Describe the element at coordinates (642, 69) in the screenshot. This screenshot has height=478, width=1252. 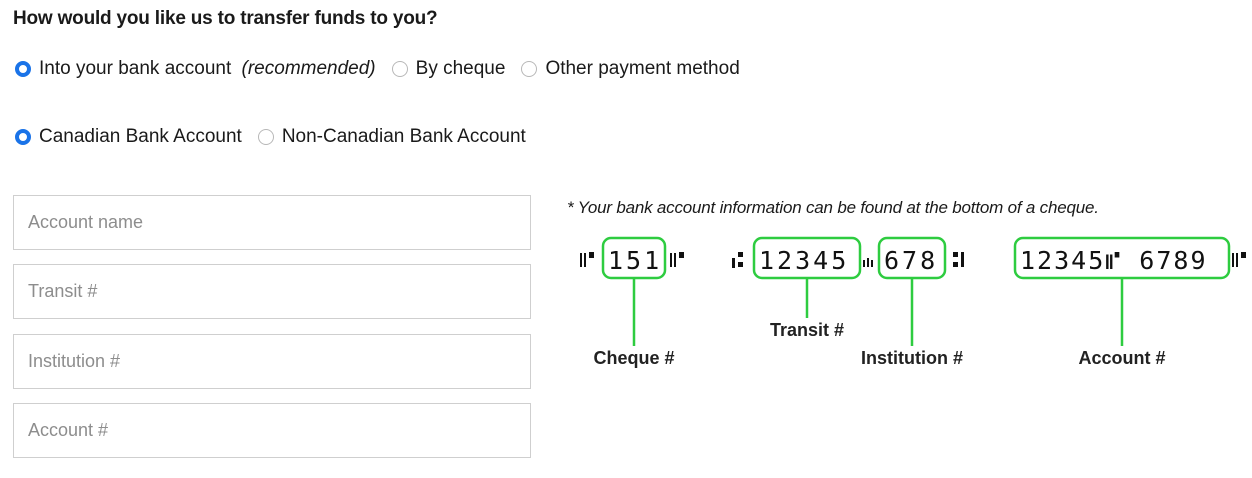
I see `radio-other-payment-label: Other payment method` at that location.